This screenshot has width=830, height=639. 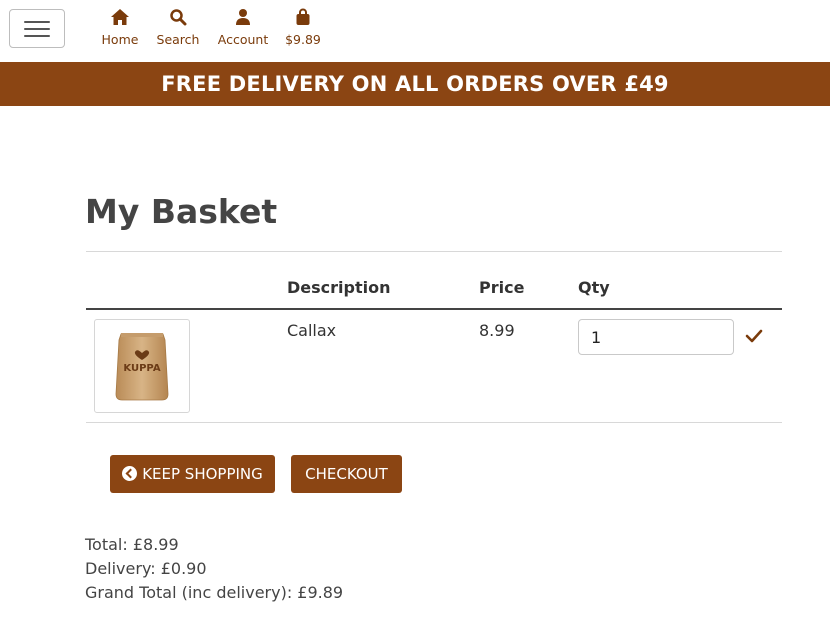 What do you see at coordinates (178, 39) in the screenshot?
I see `nav-search-label: Search` at bounding box center [178, 39].